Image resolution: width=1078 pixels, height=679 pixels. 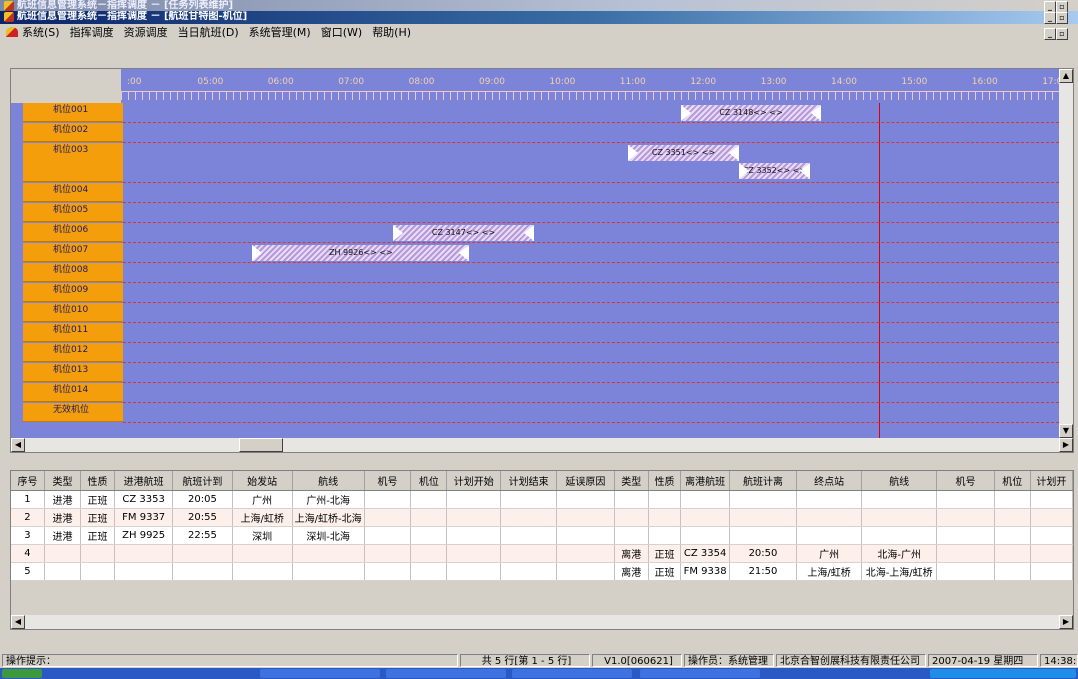 What do you see at coordinates (463, 233) in the screenshot?
I see `flight-bar: CZ 3147<> <>` at bounding box center [463, 233].